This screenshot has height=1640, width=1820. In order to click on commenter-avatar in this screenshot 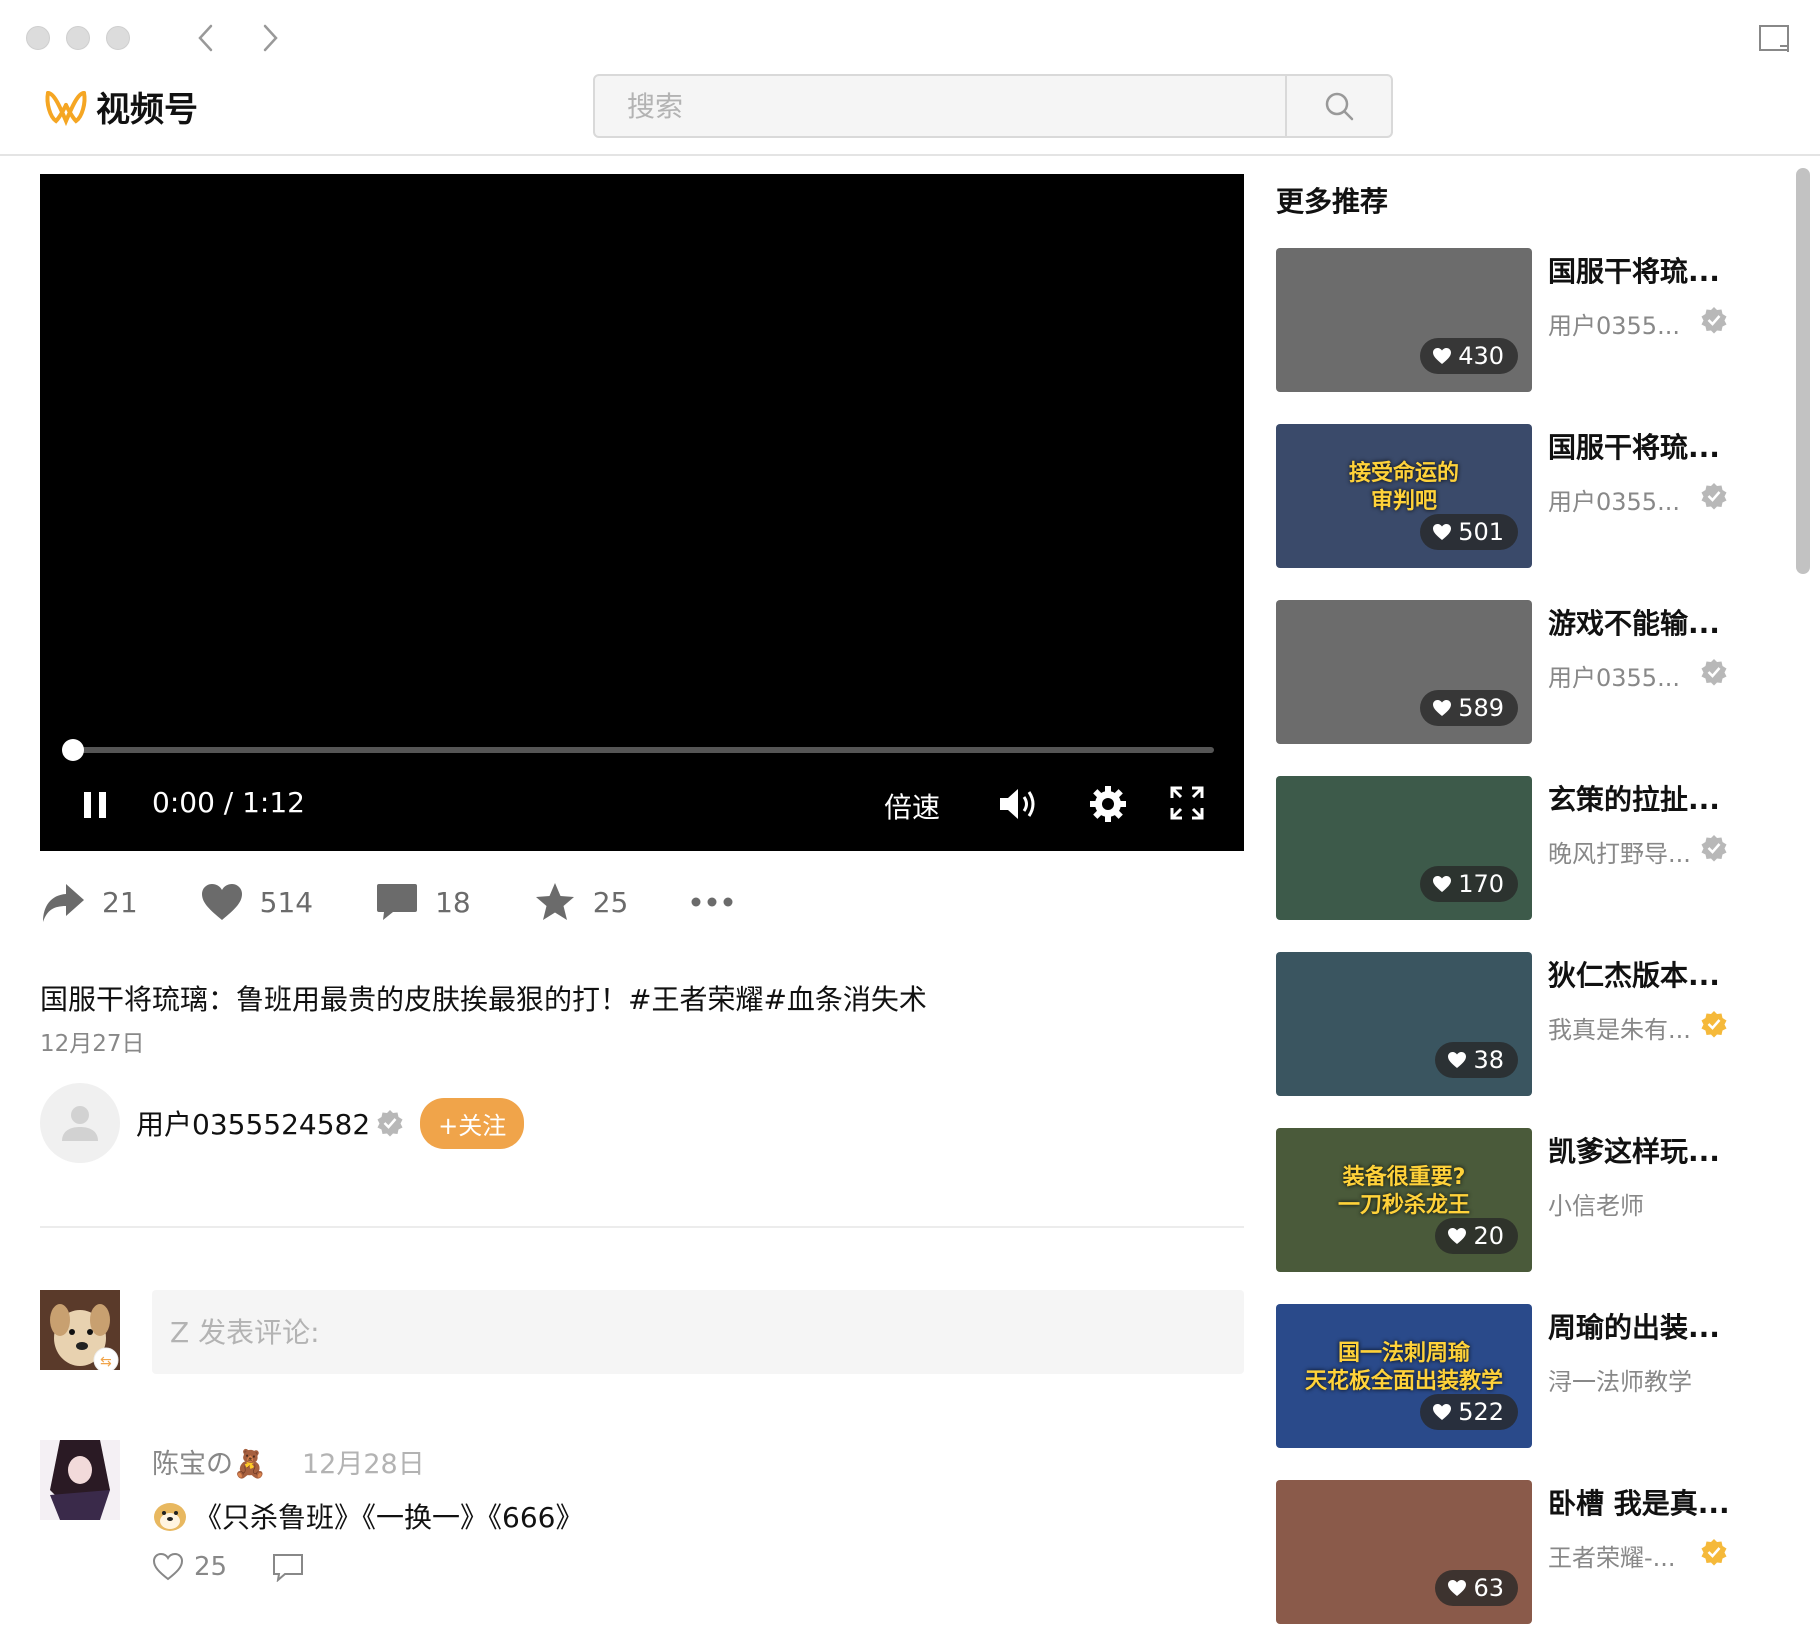, I will do `click(80, 1480)`.